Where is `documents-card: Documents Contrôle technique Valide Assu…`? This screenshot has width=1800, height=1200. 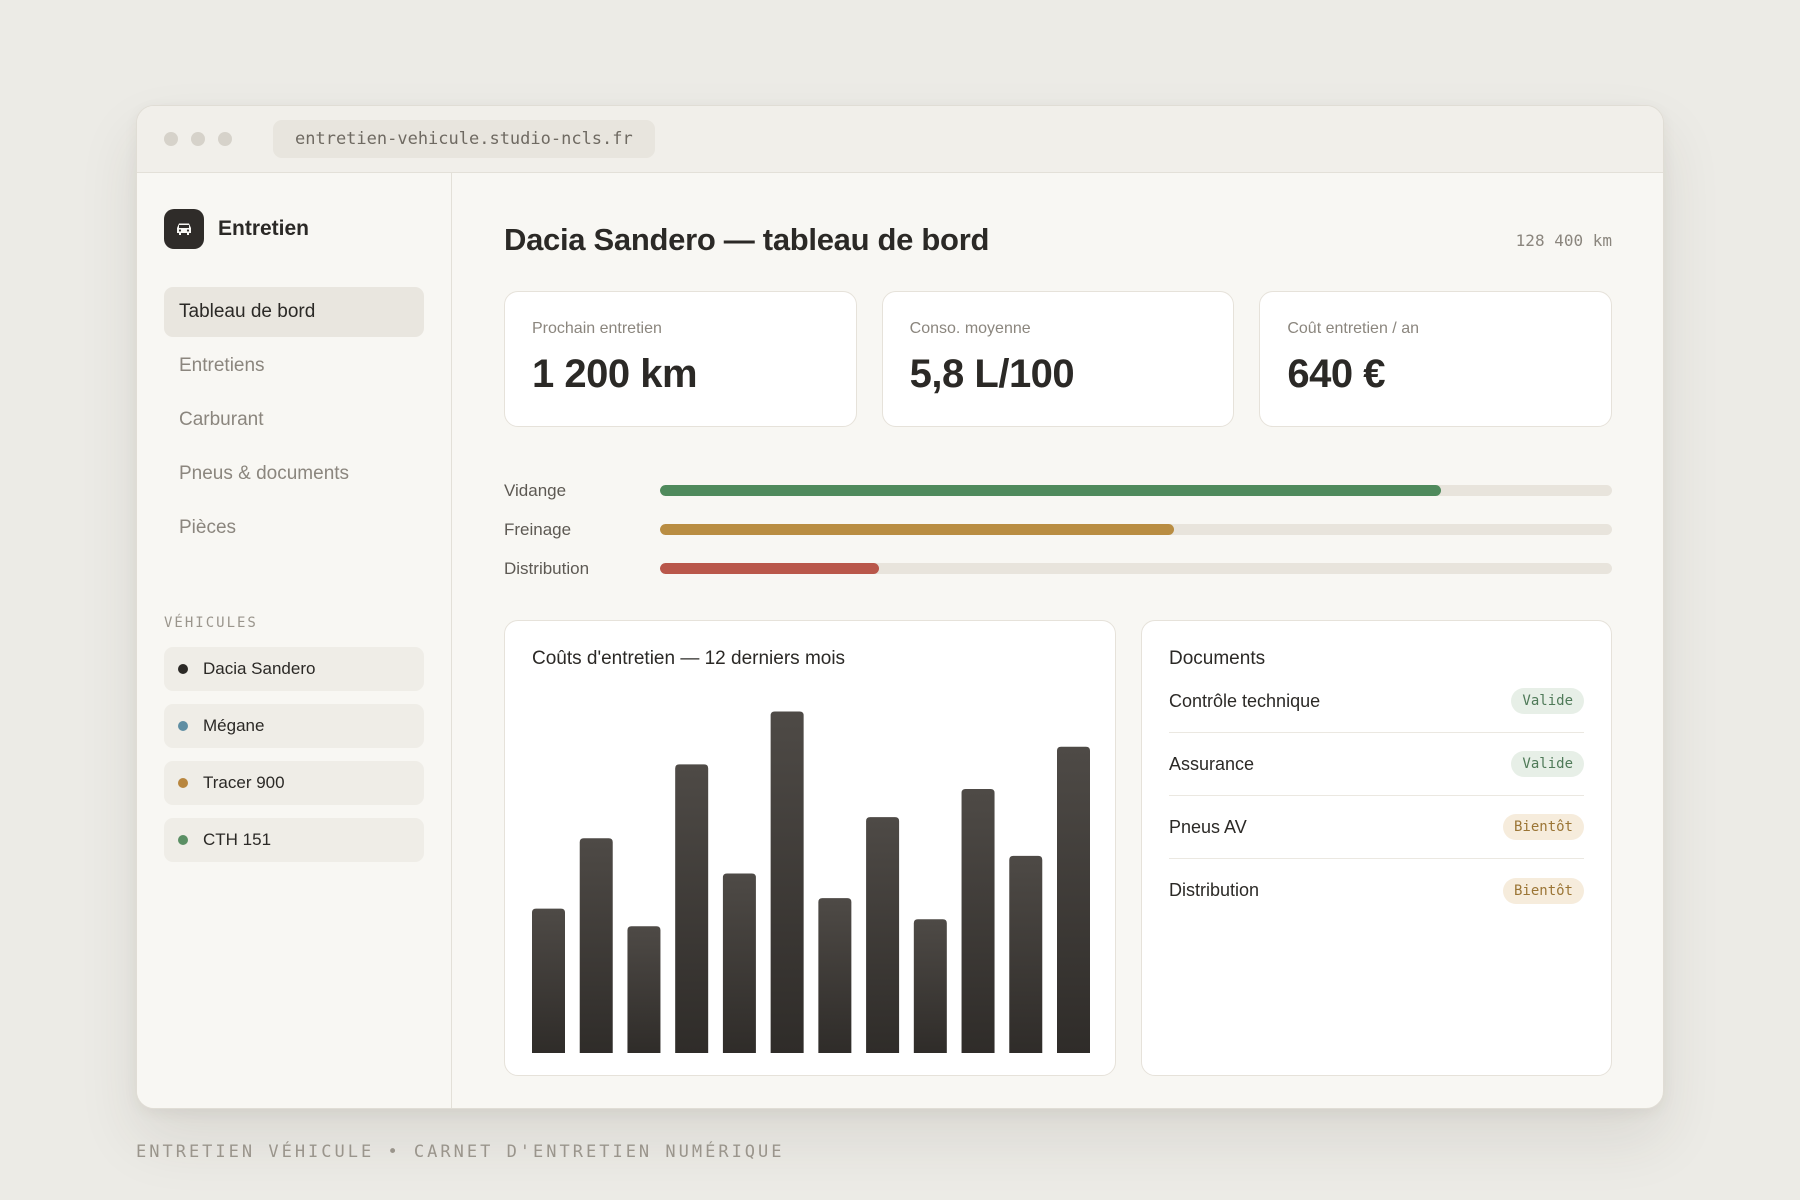 documents-card: Documents Contrôle technique Valide Assu… is located at coordinates (1376, 848).